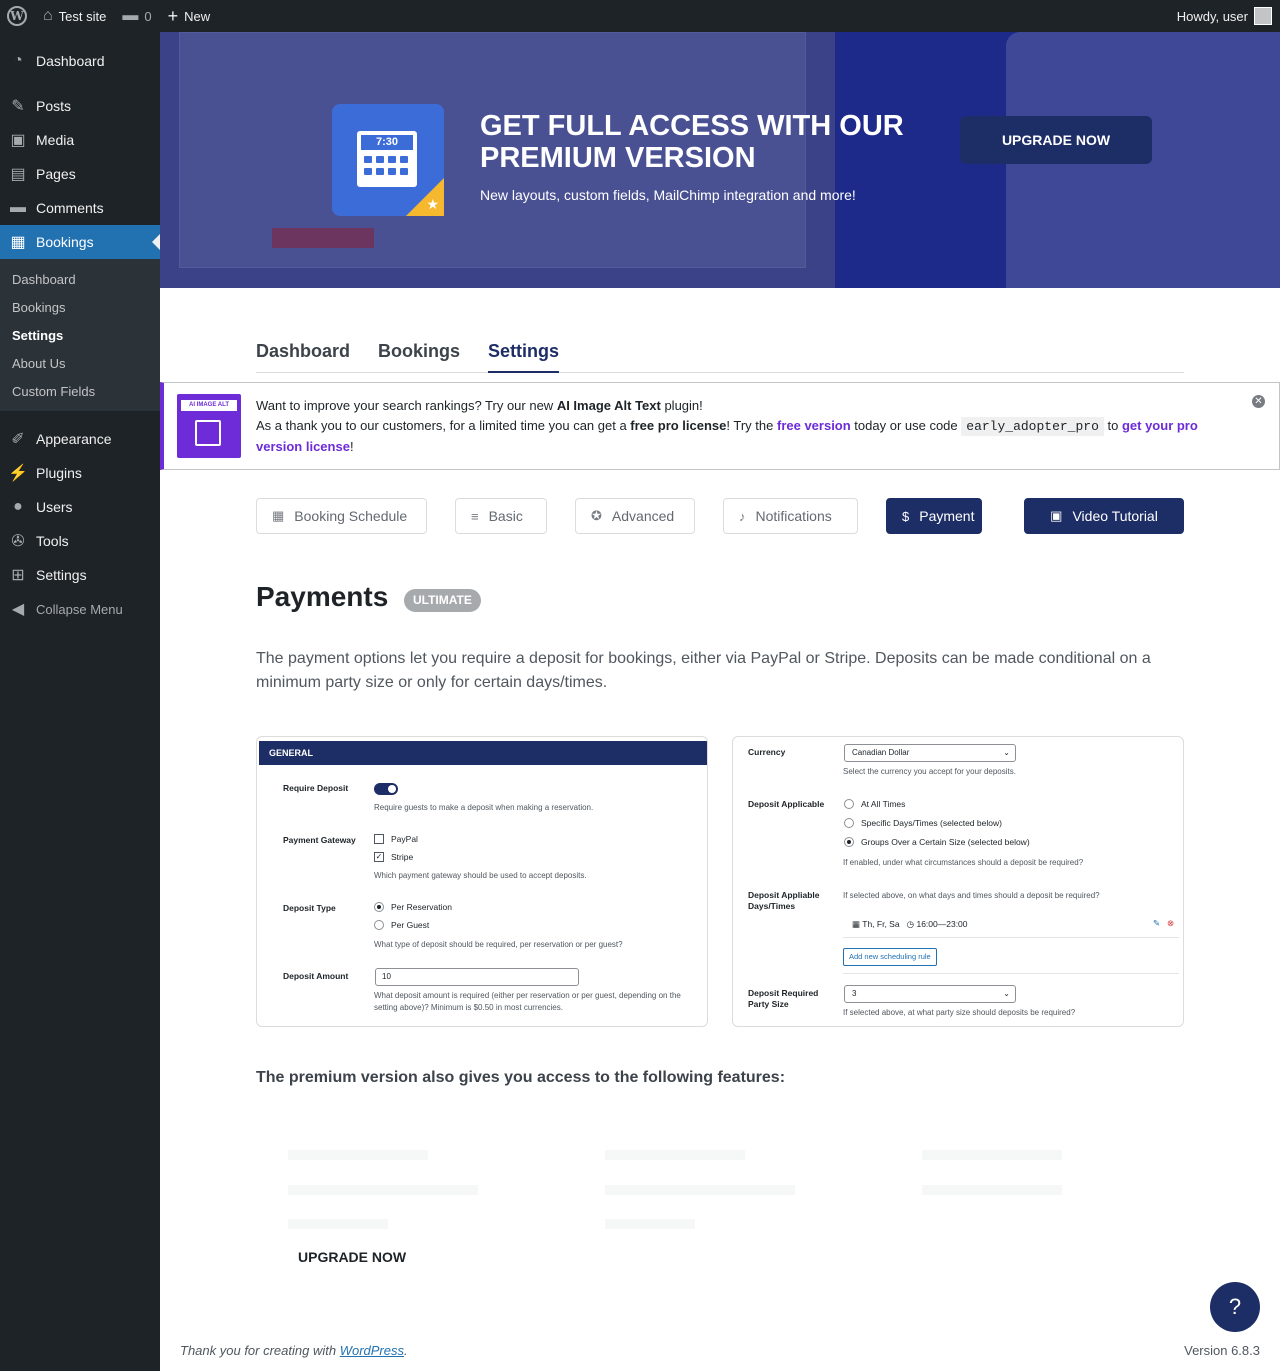 The width and height of the screenshot is (1280, 1371). What do you see at coordinates (849, 842) in the screenshot?
I see `groups-size-radio` at bounding box center [849, 842].